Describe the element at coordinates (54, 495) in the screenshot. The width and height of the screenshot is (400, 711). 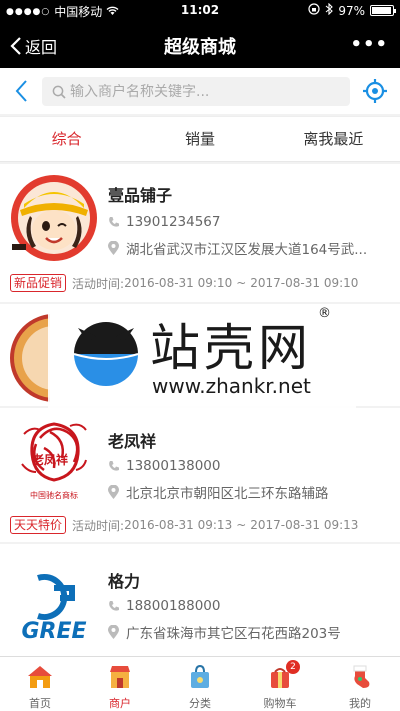
I see `svg-text: 中国驰名商标` at that location.